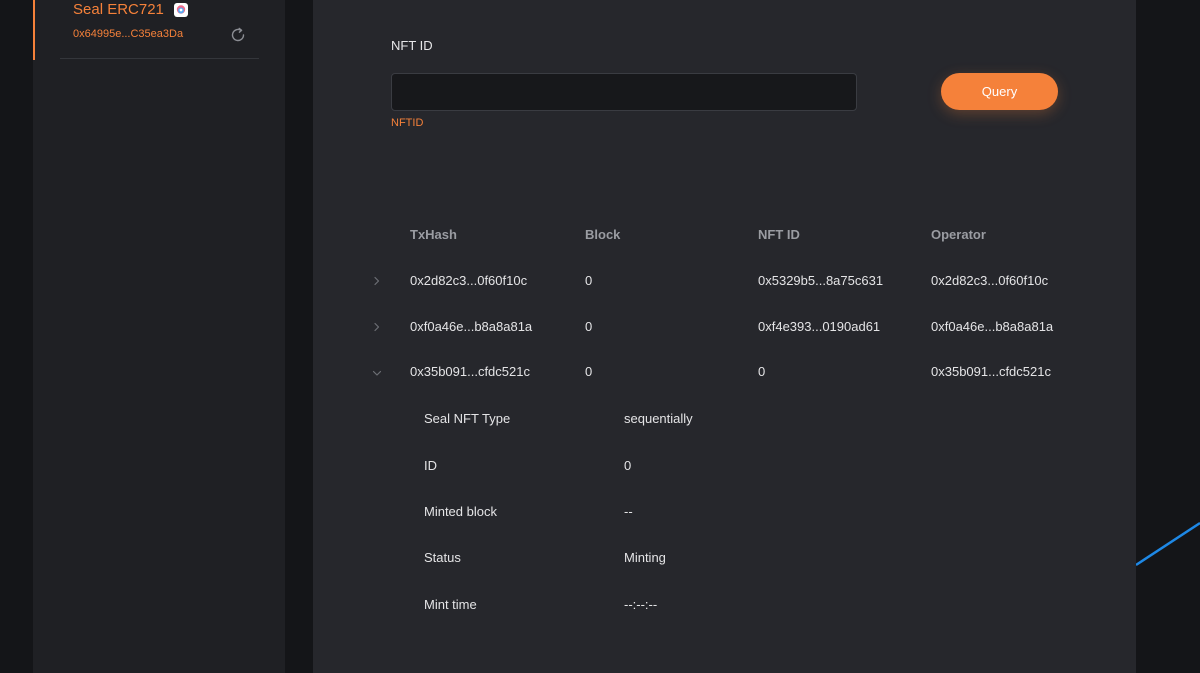 The height and width of the screenshot is (673, 1200). What do you see at coordinates (603, 234) in the screenshot?
I see `column-header-block: Block` at bounding box center [603, 234].